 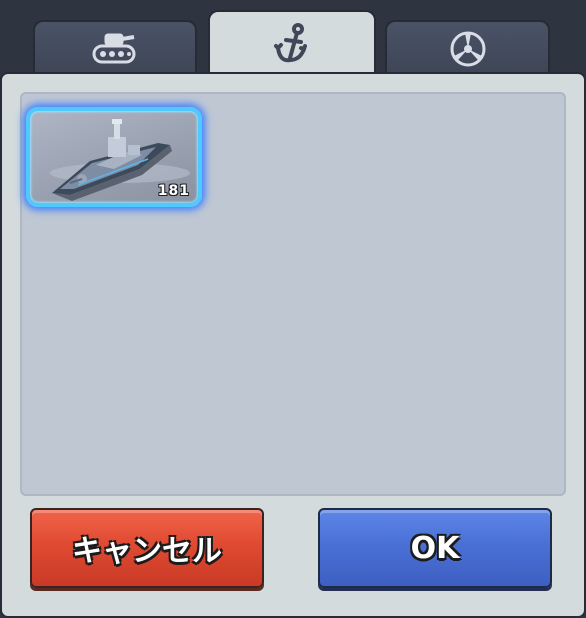 I want to click on ok-button: OK, so click(x=435, y=548).